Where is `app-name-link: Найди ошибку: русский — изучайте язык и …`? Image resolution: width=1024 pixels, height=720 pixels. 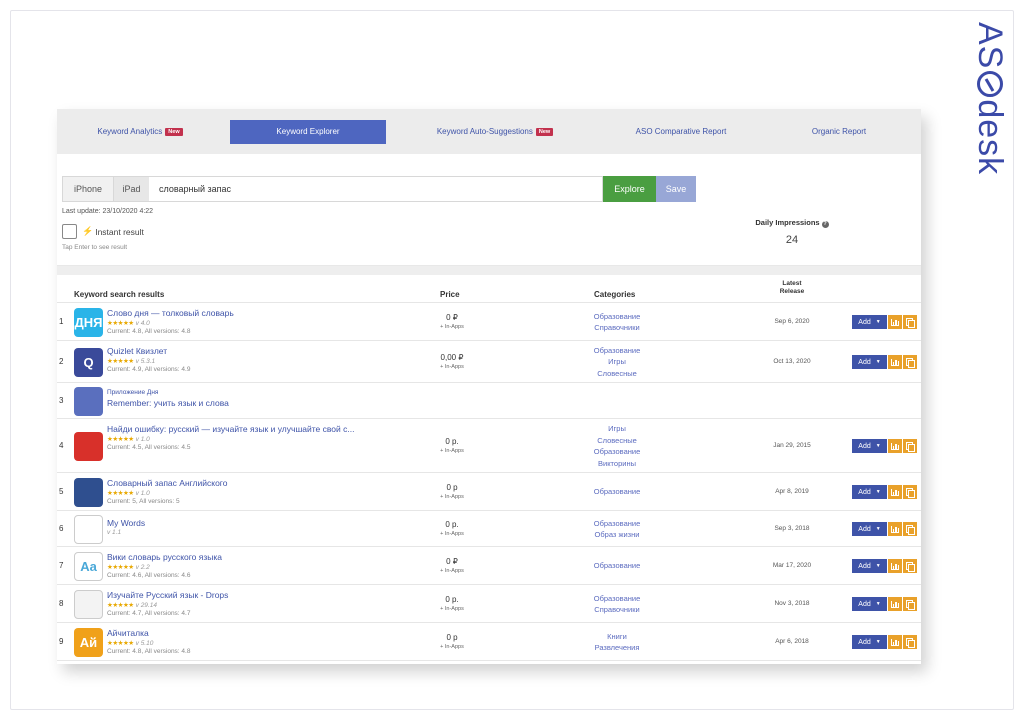
app-name-link: Найди ошибку: русский — изучайте язык и … is located at coordinates (230, 429).